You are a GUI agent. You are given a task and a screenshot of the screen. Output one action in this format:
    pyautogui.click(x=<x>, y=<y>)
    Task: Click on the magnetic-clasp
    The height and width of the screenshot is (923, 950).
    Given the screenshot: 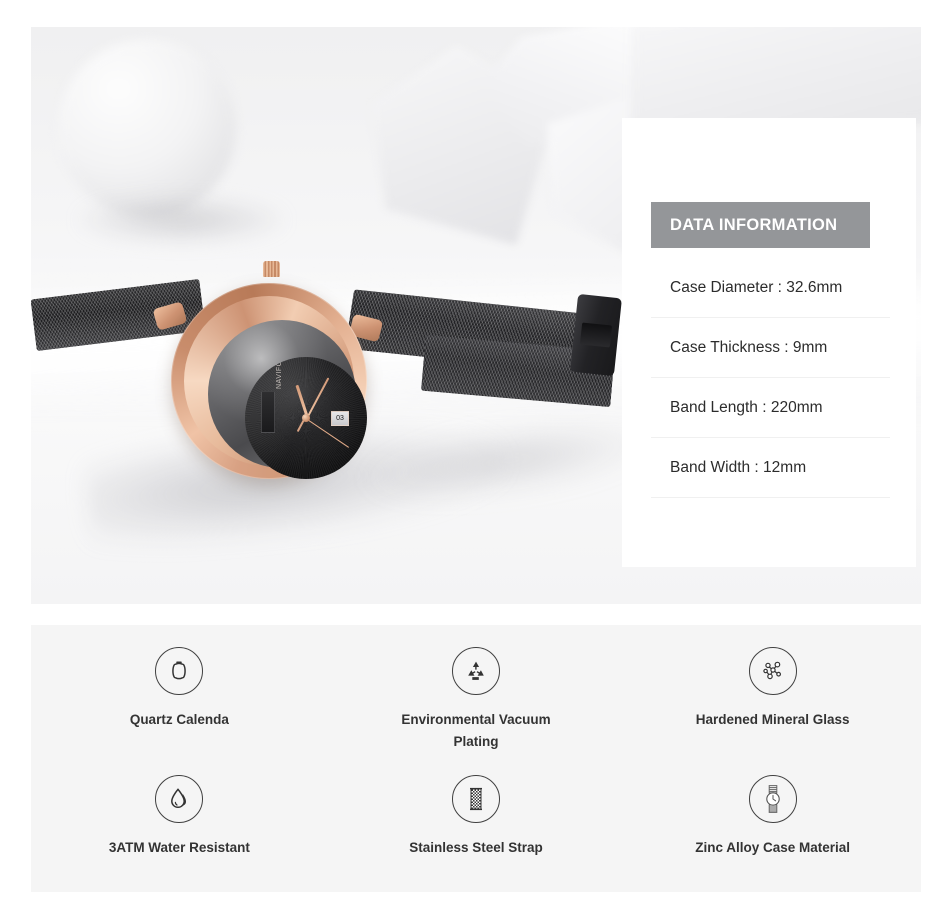 What is the action you would take?
    pyautogui.click(x=596, y=335)
    